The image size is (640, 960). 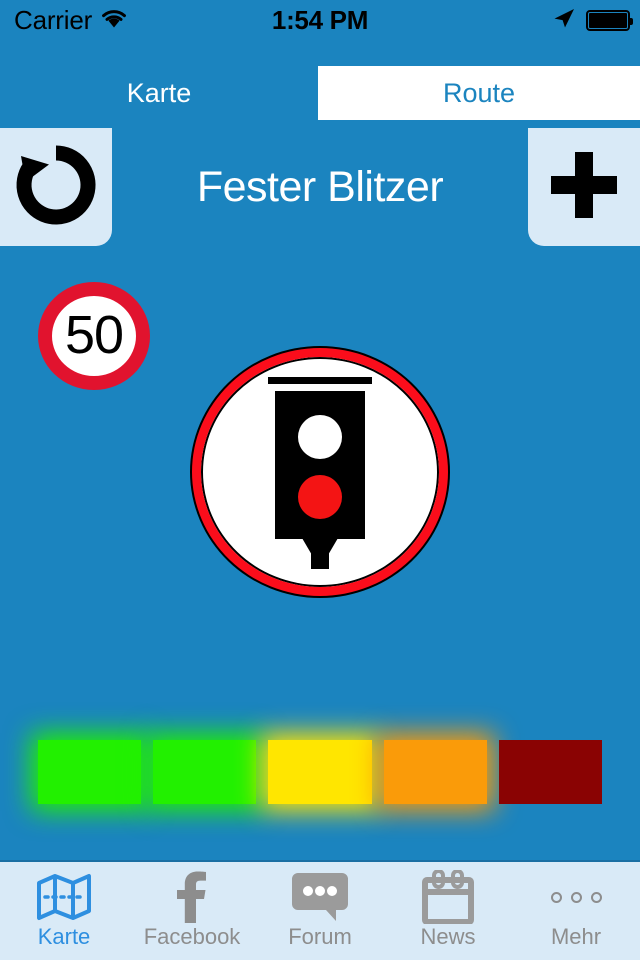 I want to click on title-bar: Fester Blitzer, so click(x=320, y=187).